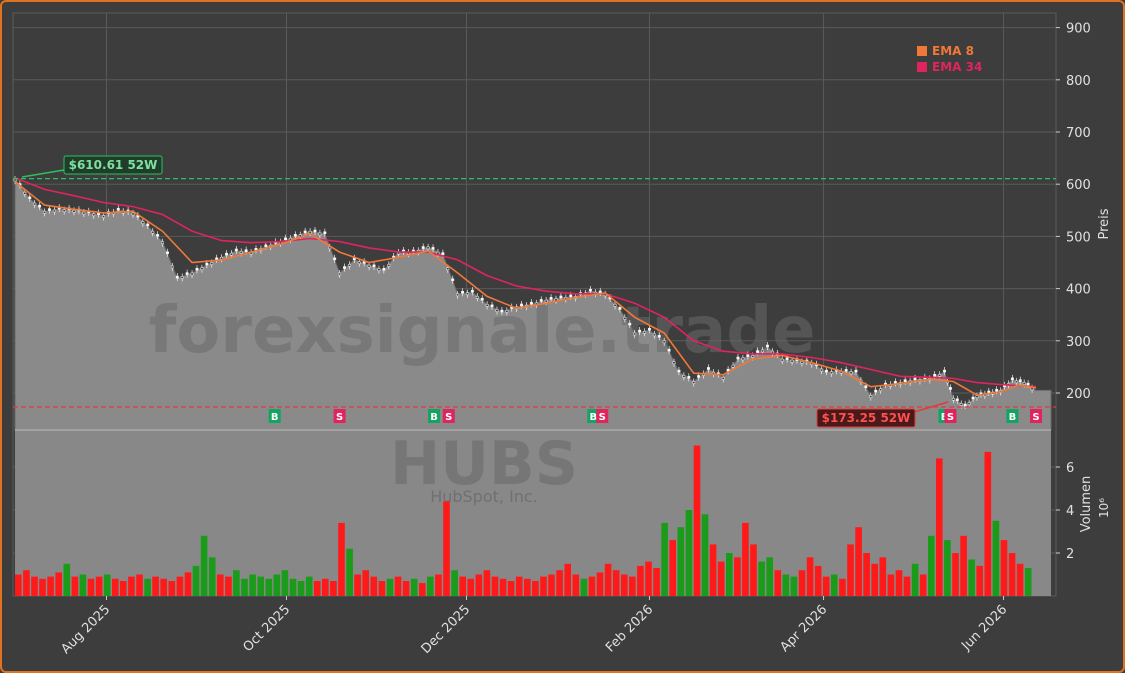 The image size is (1125, 673). Describe the element at coordinates (266, 628) in the screenshot. I see `x-tick-label: Oct 2025` at that location.